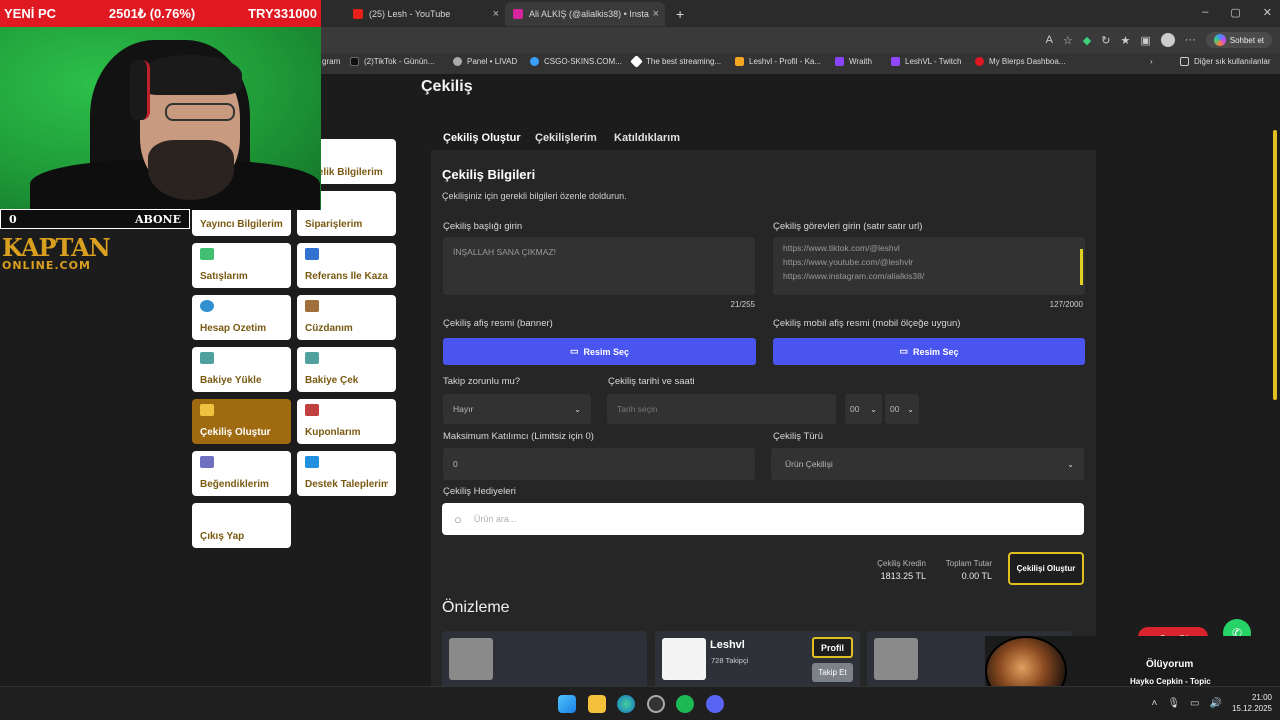 The height and width of the screenshot is (720, 1280). What do you see at coordinates (1190, 40) in the screenshot?
I see `more-icon: ···` at bounding box center [1190, 40].